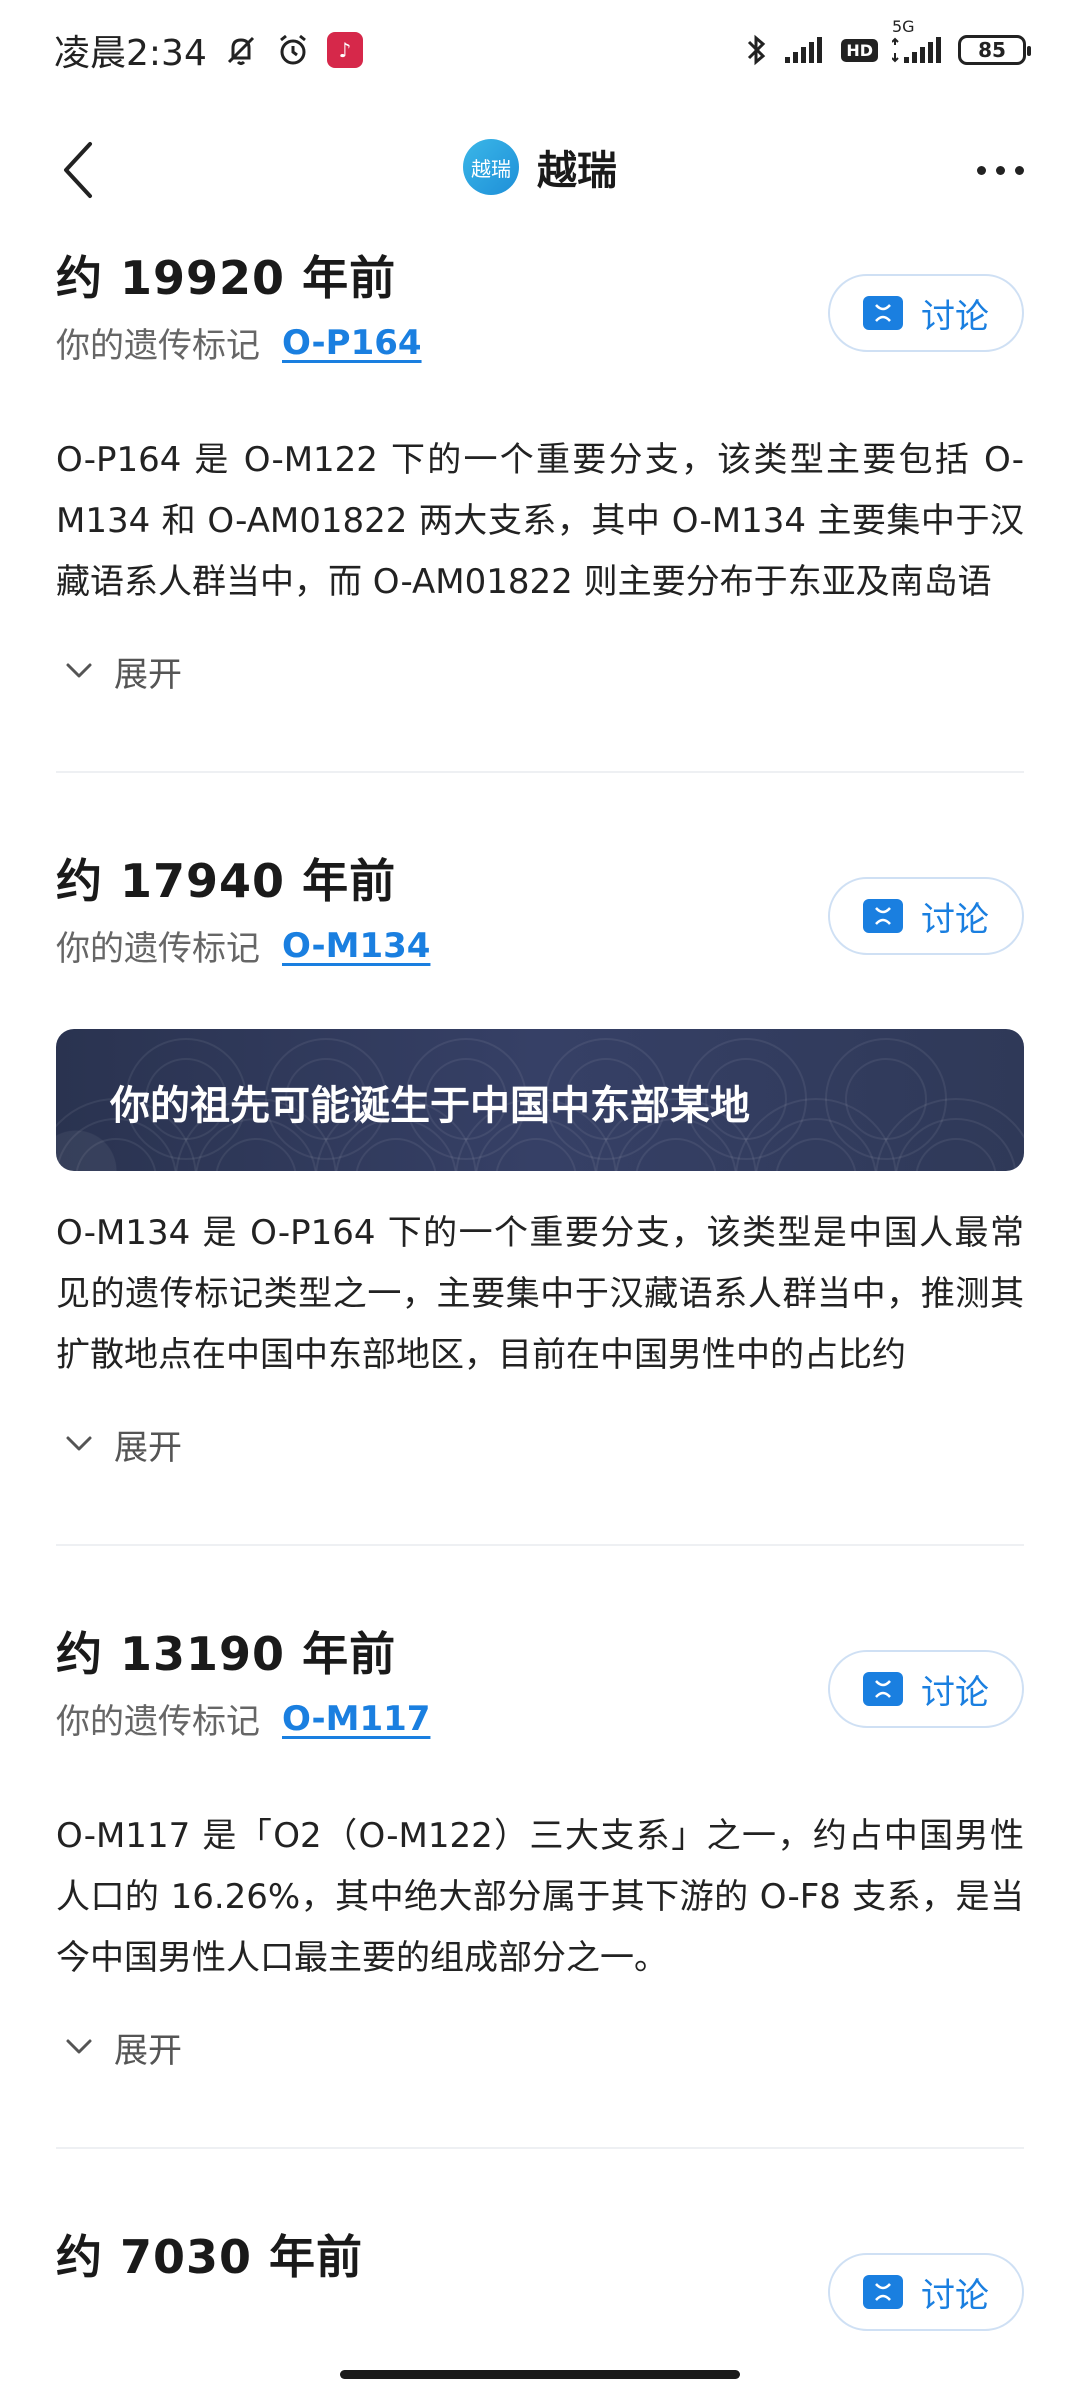  Describe the element at coordinates (356, 946) in the screenshot. I see `marker-link: O-M134` at that location.